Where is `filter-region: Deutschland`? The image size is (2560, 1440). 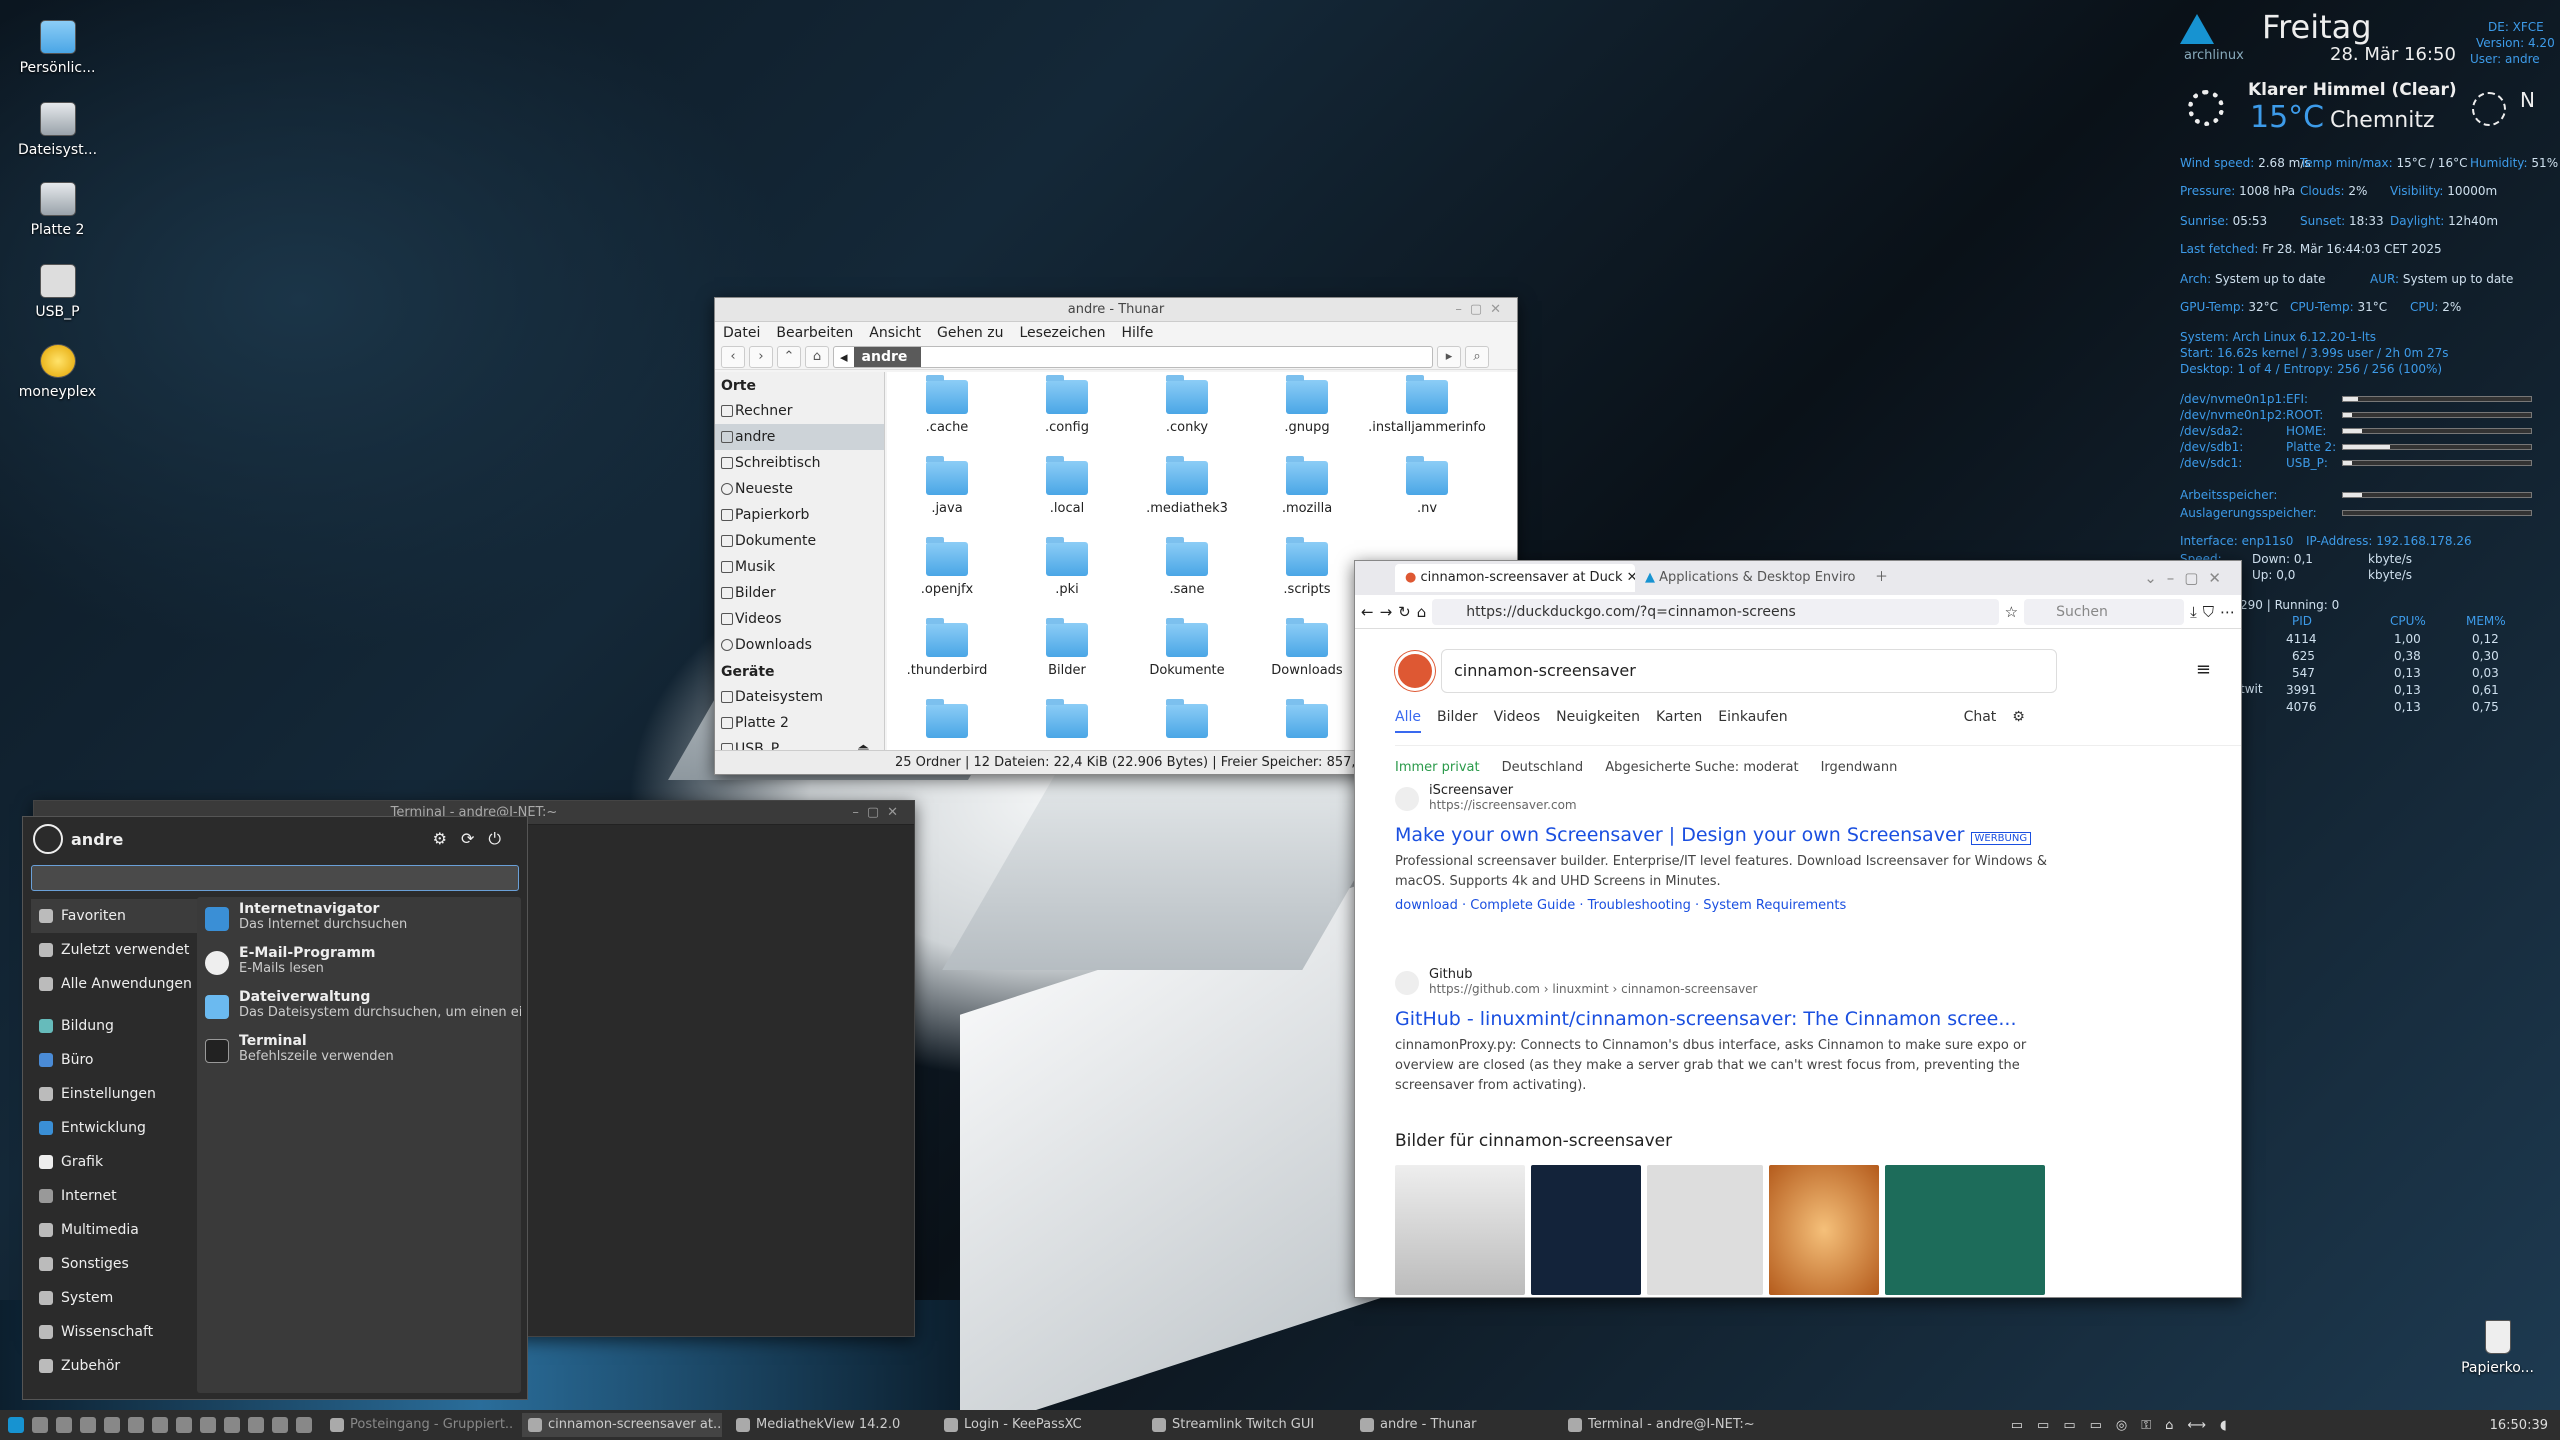 filter-region: Deutschland is located at coordinates (1543, 767).